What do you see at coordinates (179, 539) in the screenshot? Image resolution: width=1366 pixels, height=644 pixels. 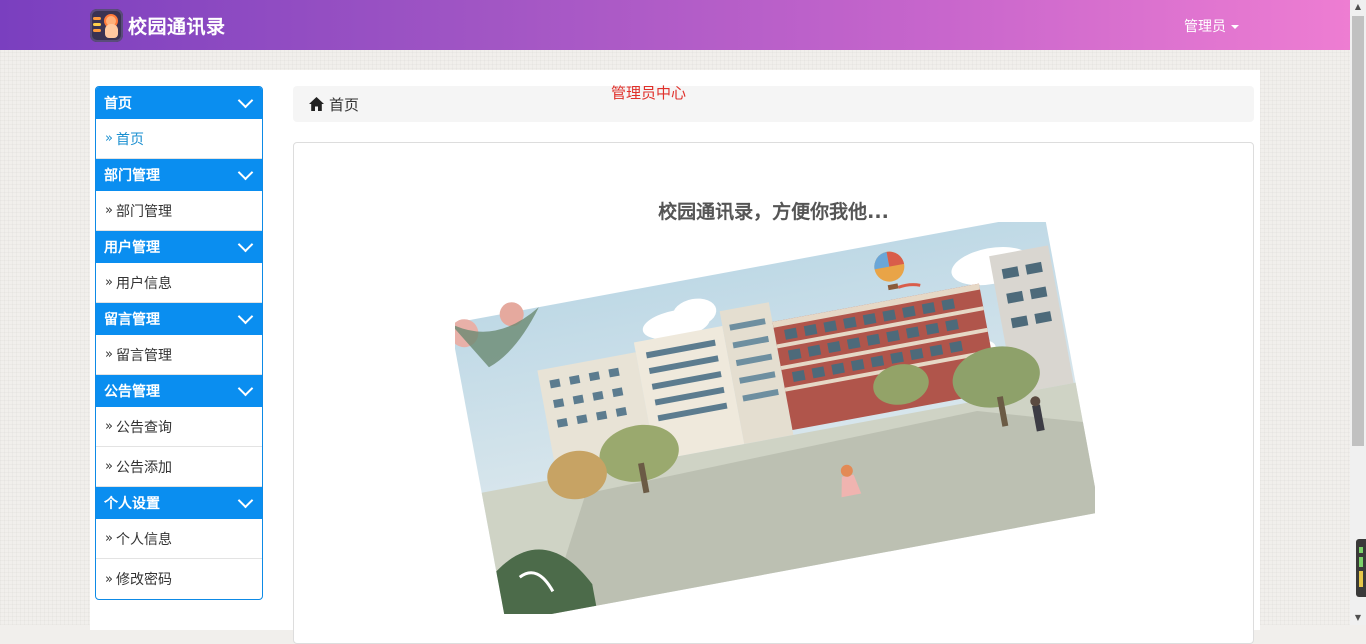 I see `sidebar-item-profile: » 个人信息` at bounding box center [179, 539].